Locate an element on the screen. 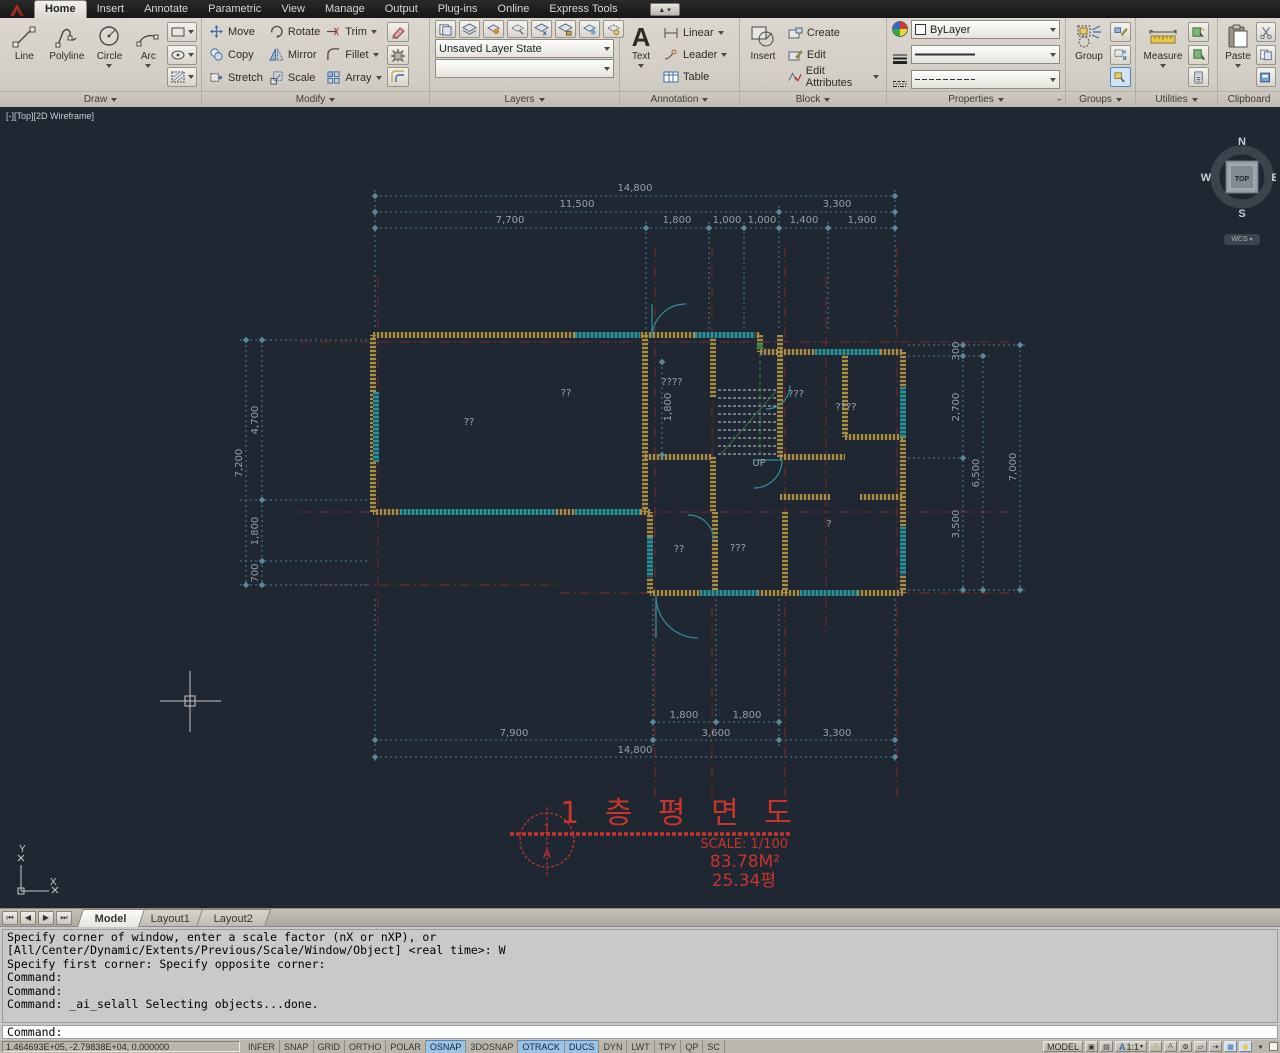  mirror-button: Mirror is located at coordinates (294, 54).